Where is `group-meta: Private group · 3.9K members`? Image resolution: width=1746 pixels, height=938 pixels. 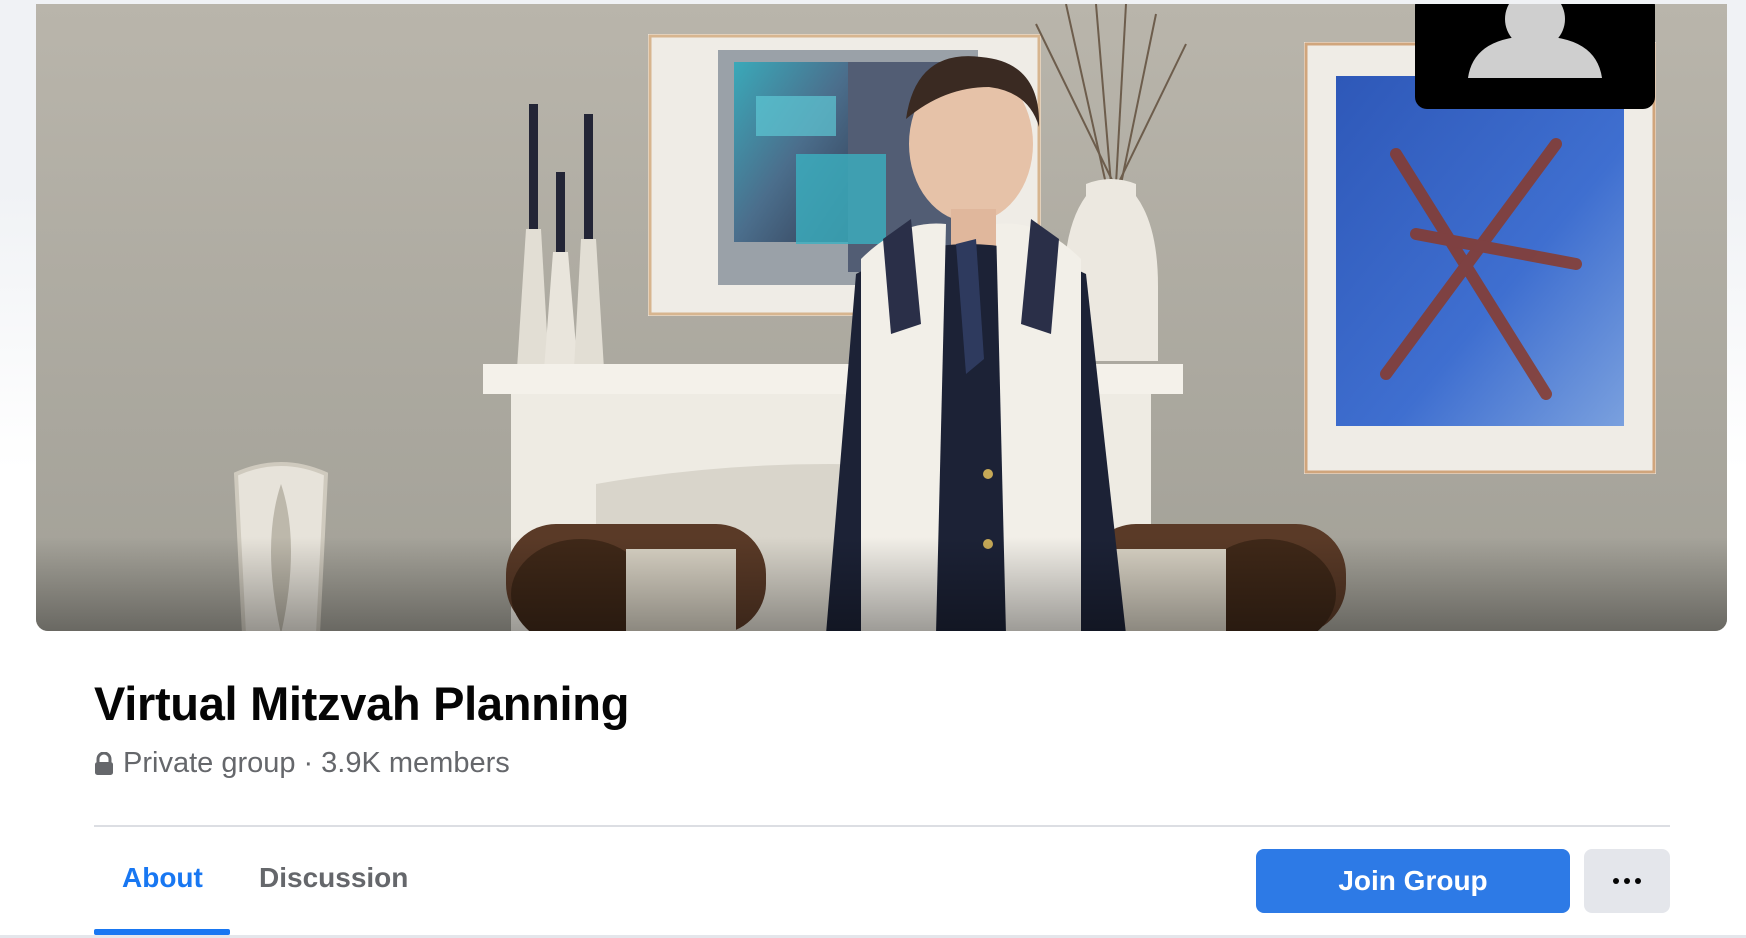 group-meta: Private group · 3.9K members is located at coordinates (302, 763).